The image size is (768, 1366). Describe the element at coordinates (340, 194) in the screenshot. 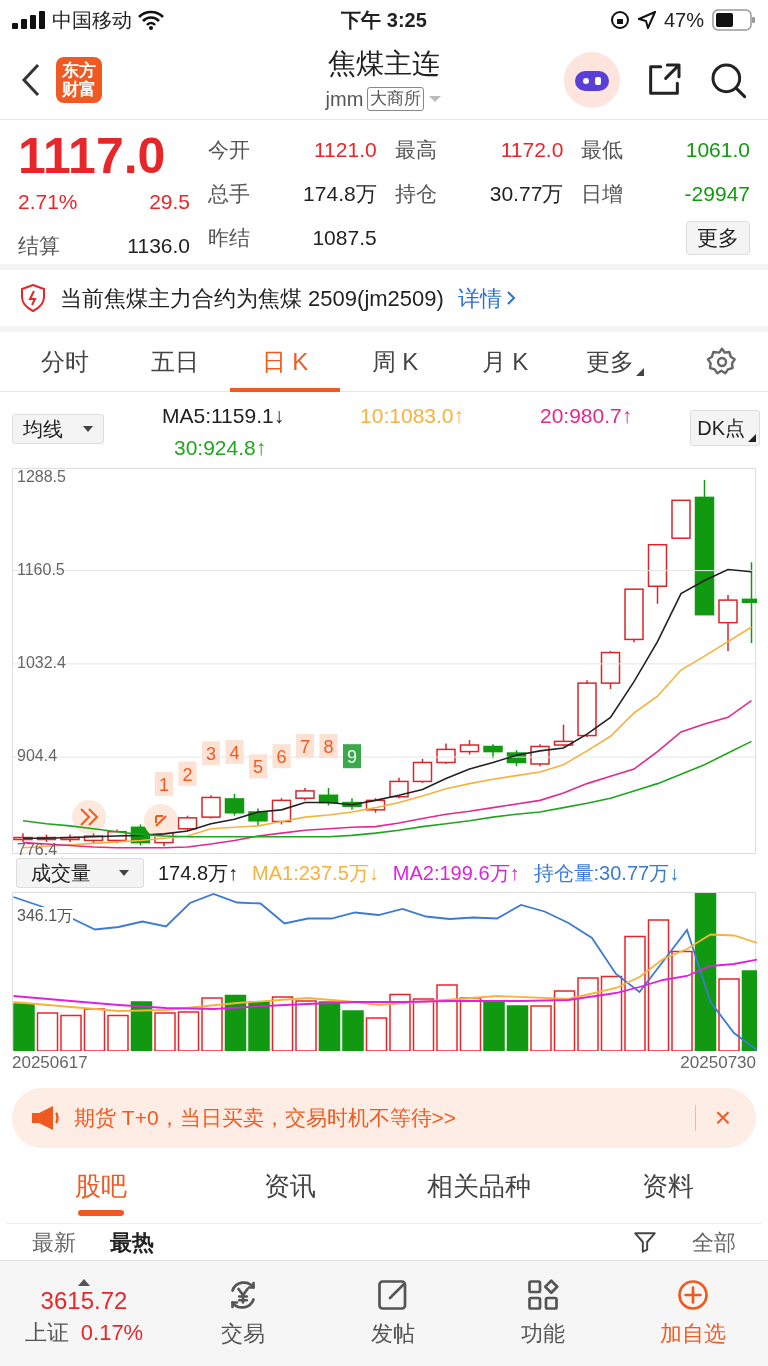

I see `stat-value: 174.8万` at that location.